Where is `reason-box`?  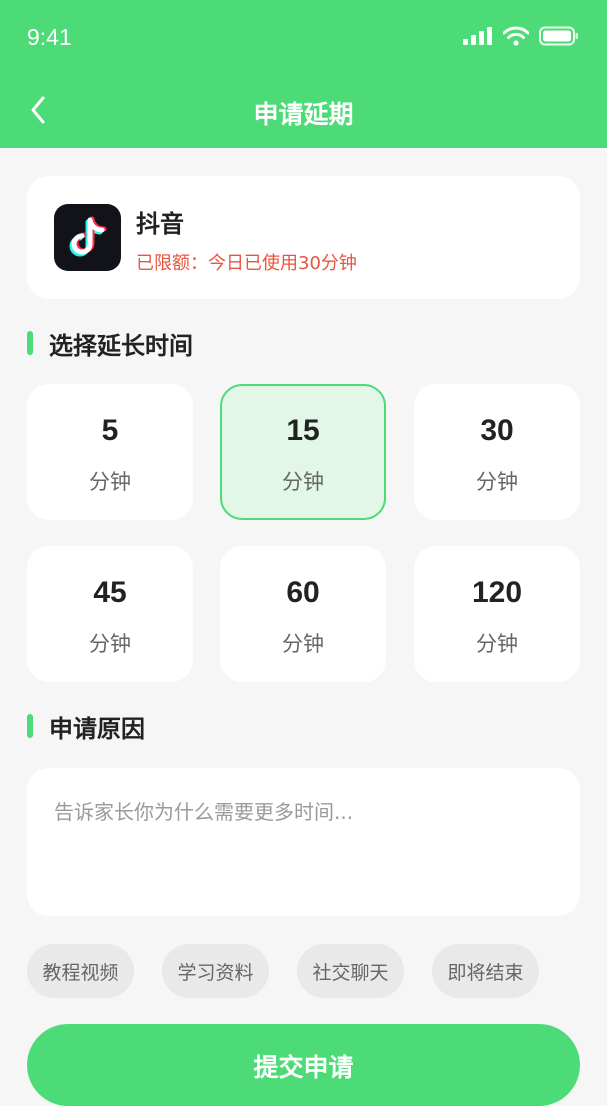
reason-box is located at coordinates (303, 842).